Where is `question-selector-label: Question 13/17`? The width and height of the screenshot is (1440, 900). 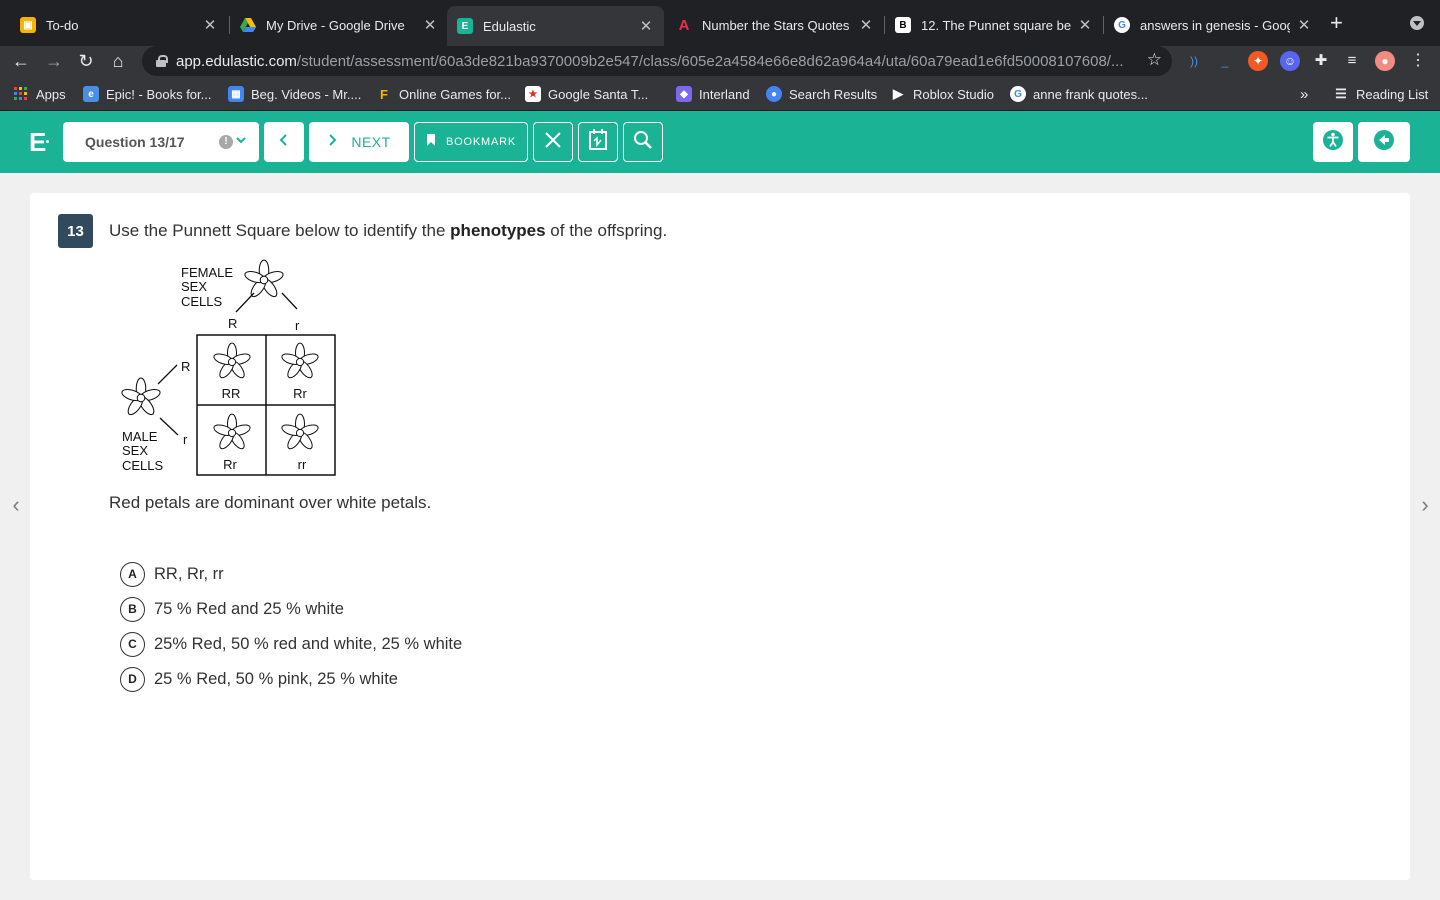
question-selector-label: Question 13/17 is located at coordinates (135, 142).